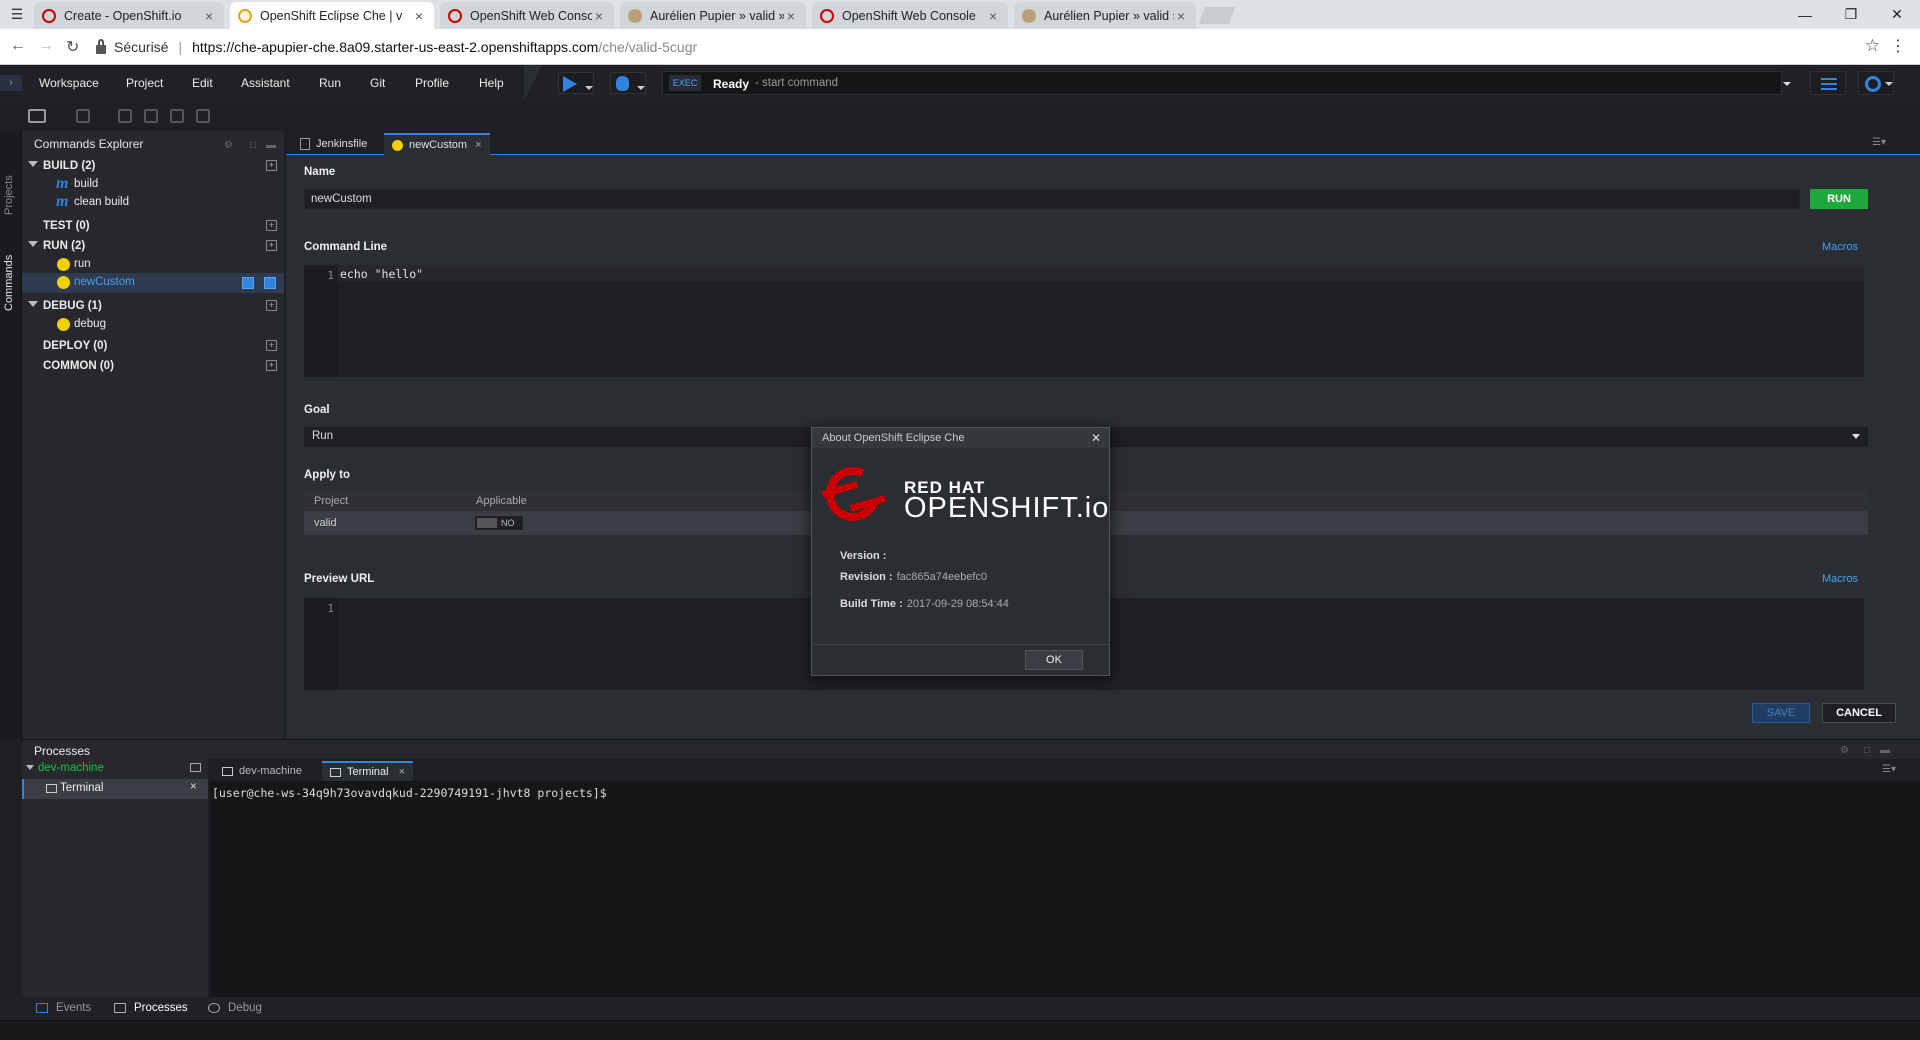 Image resolution: width=1920 pixels, height=1040 pixels. I want to click on command-item: m build, so click(153, 185).